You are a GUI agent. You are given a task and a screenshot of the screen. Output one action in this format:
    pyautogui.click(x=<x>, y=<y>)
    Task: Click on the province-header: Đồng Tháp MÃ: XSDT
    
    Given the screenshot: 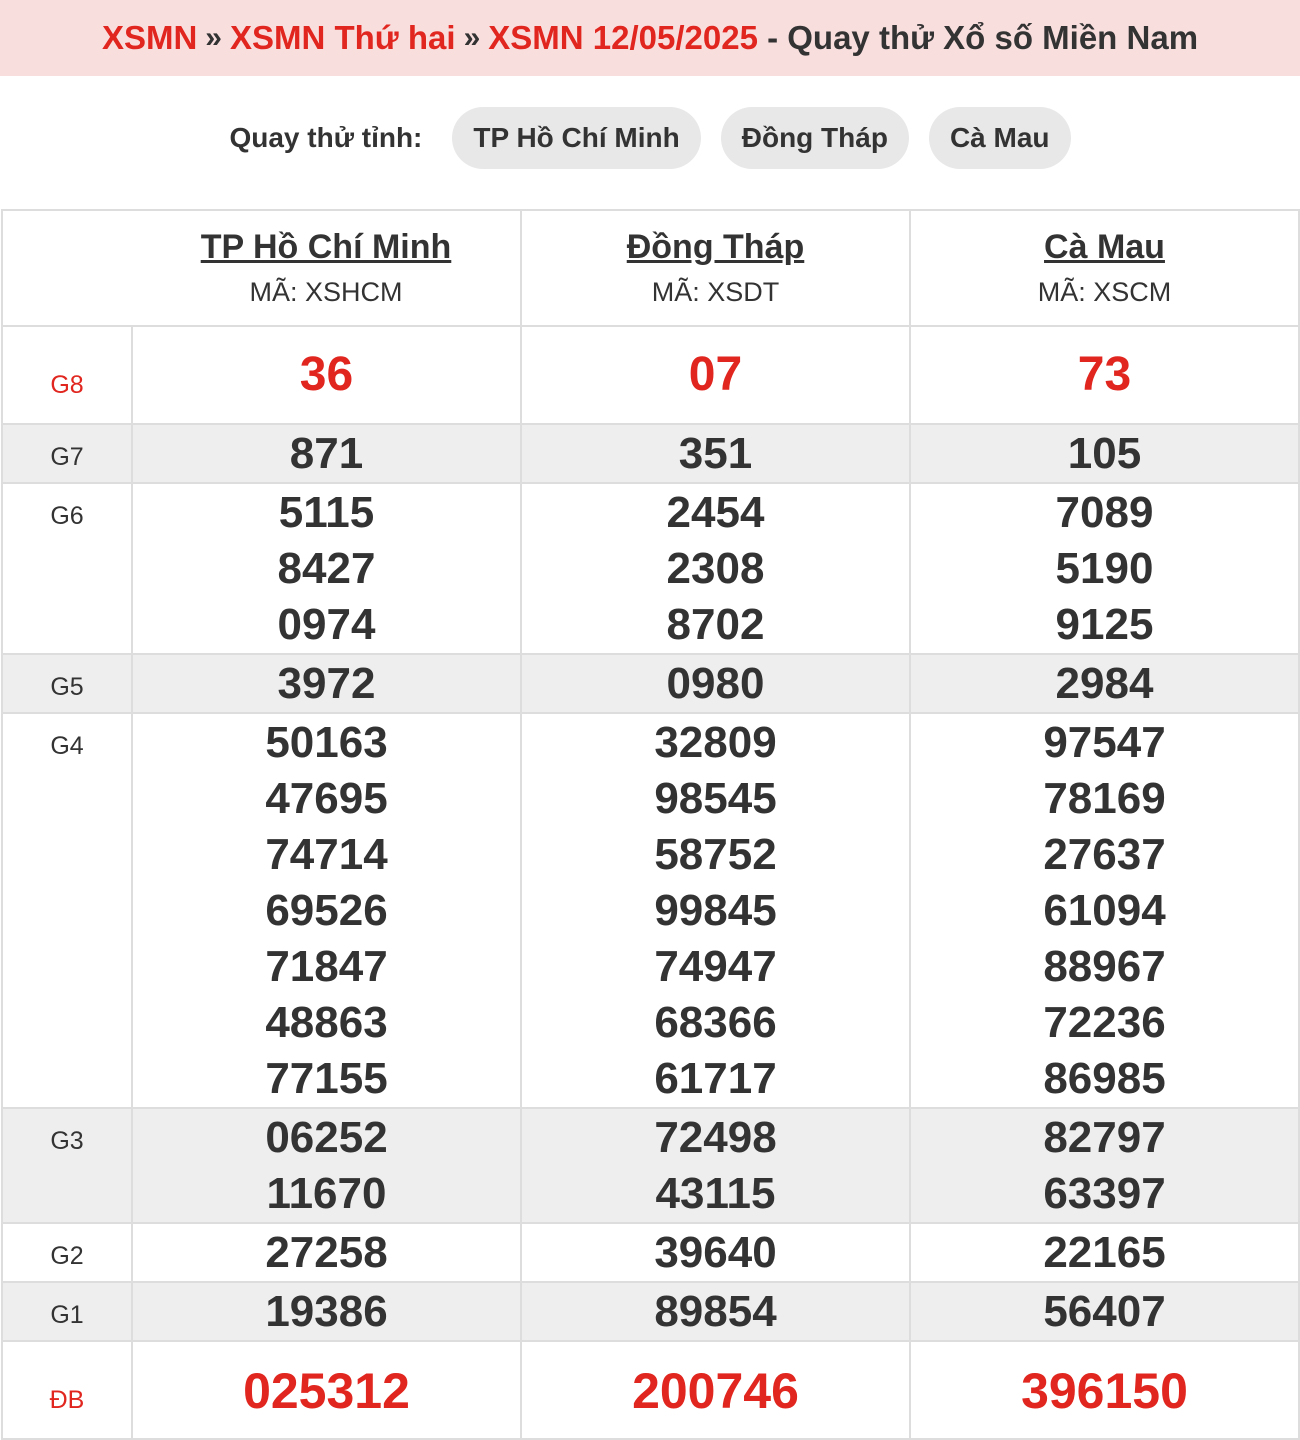 What is the action you would take?
    pyautogui.click(x=715, y=268)
    